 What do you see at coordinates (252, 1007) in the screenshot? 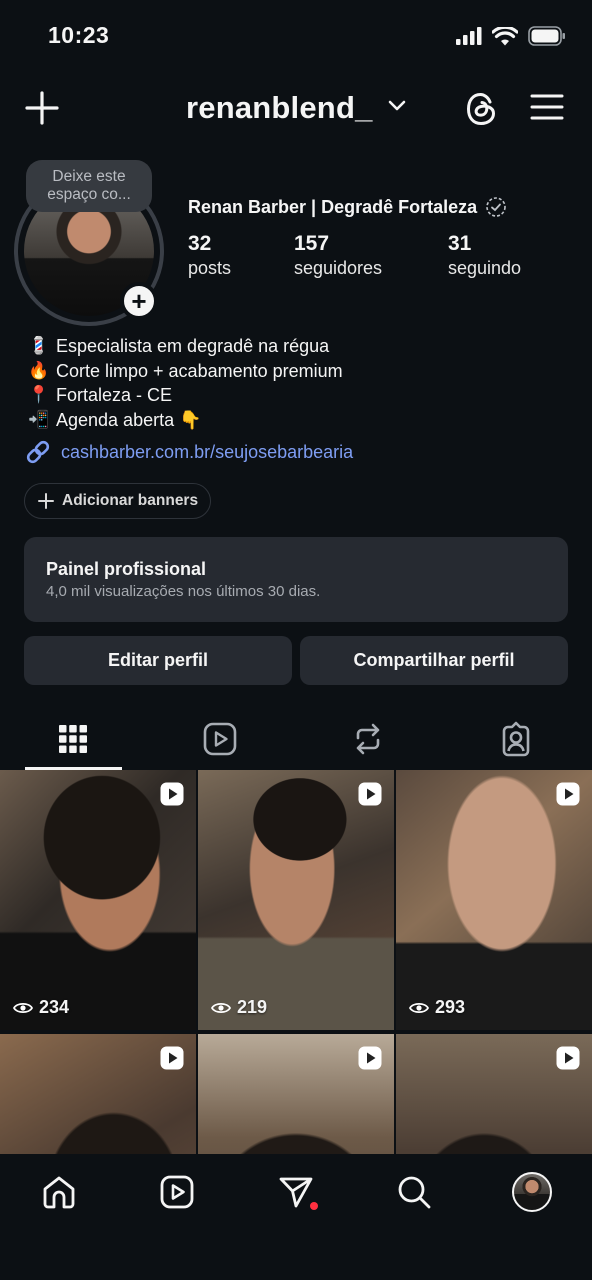
I see `post-views-count: 219` at bounding box center [252, 1007].